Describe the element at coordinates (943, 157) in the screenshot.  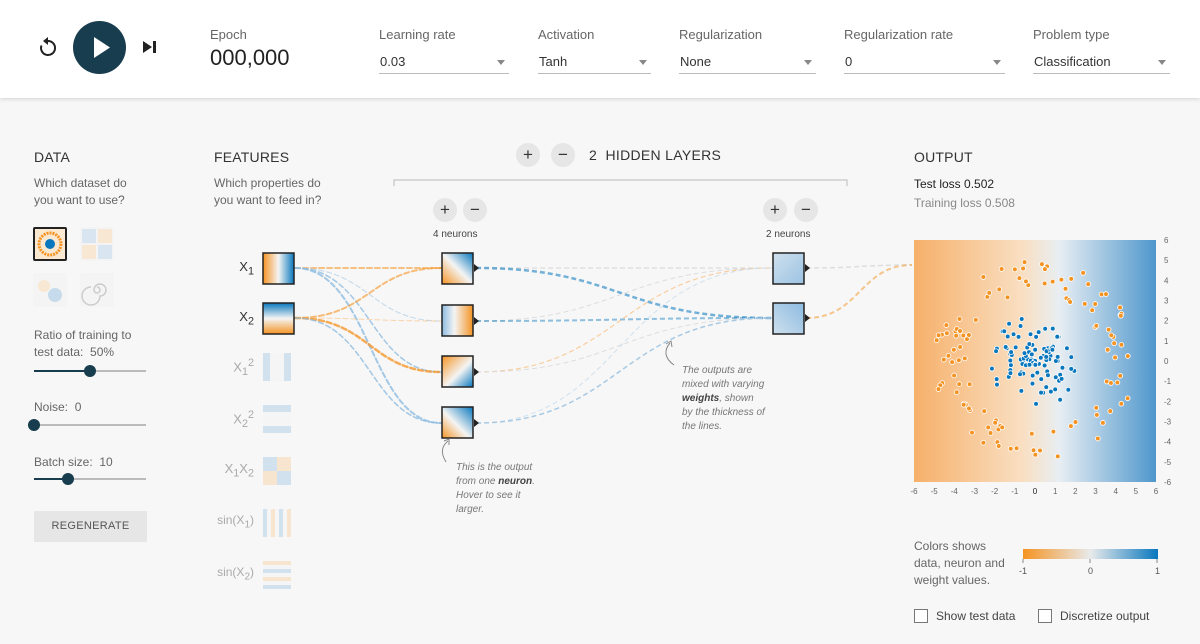
I see `output-title: OUTPUT` at that location.